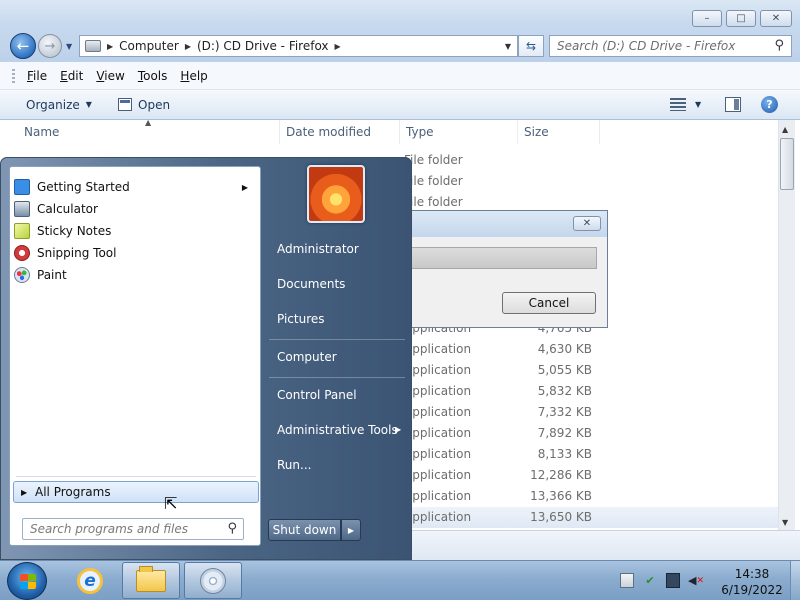 Image resolution: width=800 pixels, height=600 pixels. What do you see at coordinates (125, 529) in the screenshot?
I see `start-search-input` at bounding box center [125, 529].